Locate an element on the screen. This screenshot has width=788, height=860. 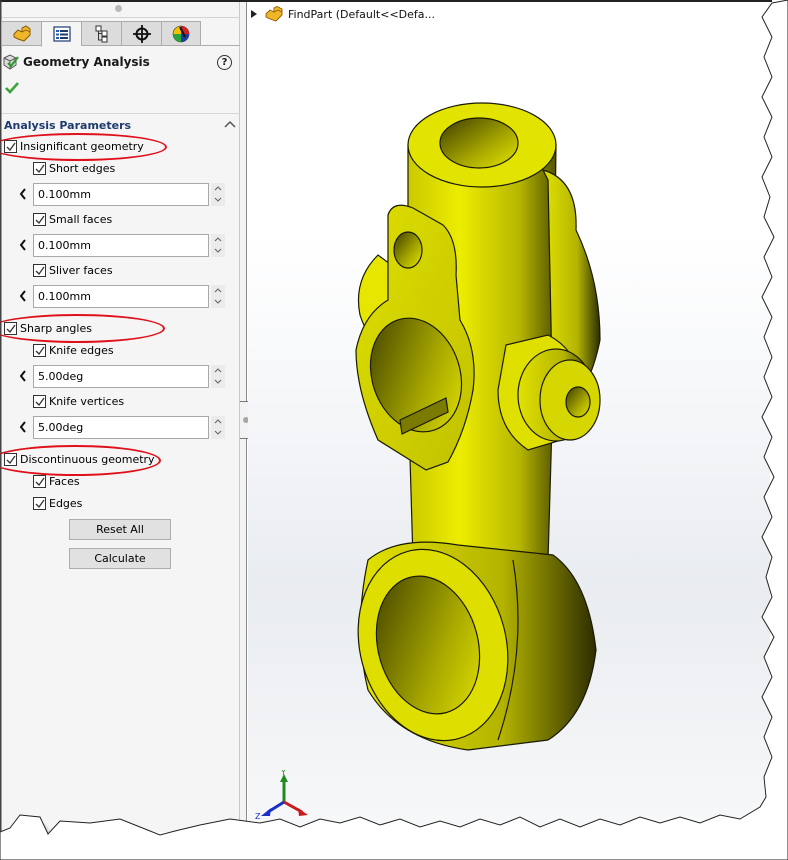
calculate-button: Calculate is located at coordinates (120, 558).